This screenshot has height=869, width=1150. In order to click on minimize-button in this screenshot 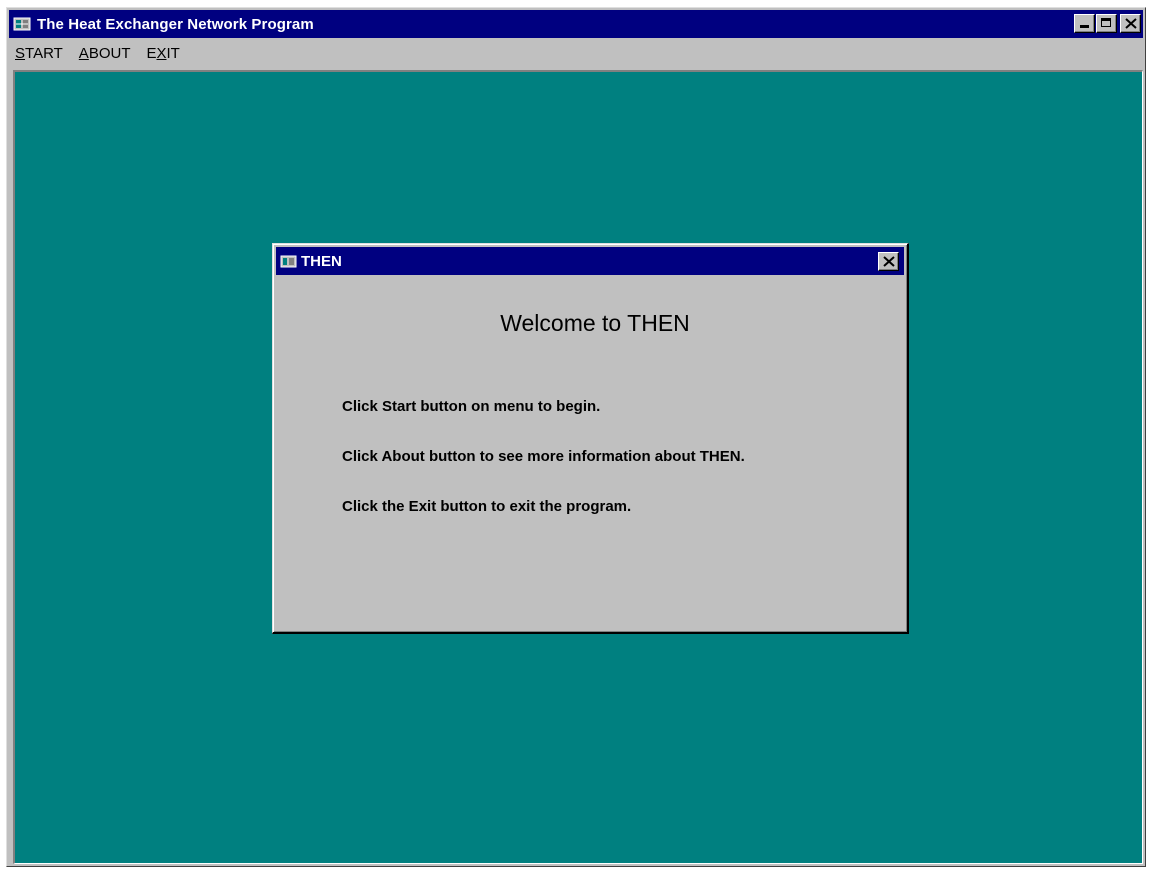, I will do `click(1084, 23)`.